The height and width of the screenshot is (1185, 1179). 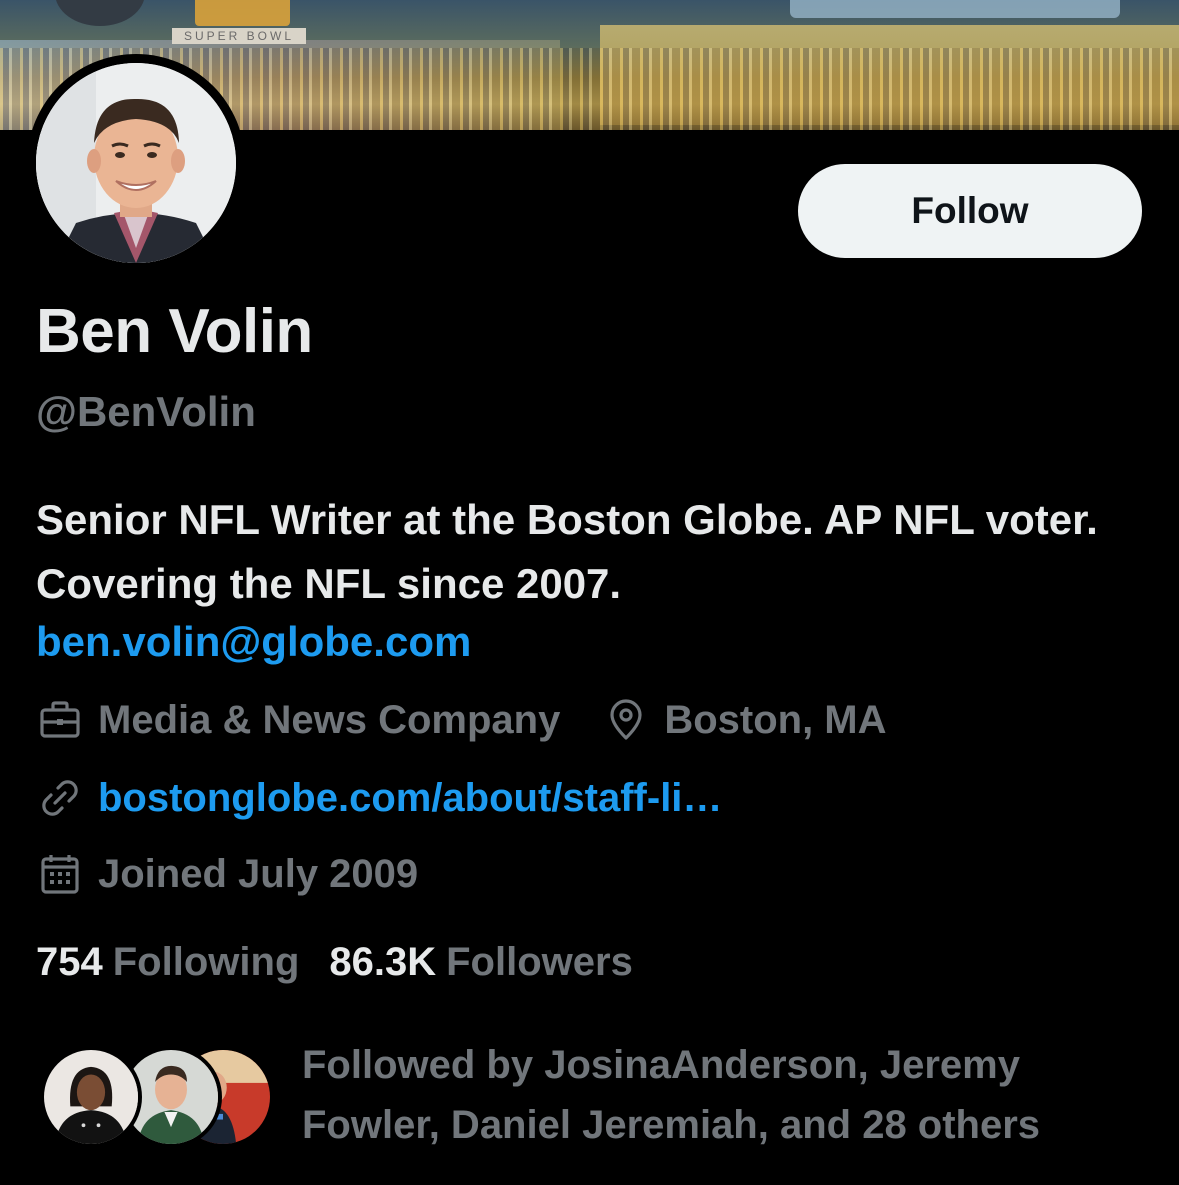 What do you see at coordinates (253, 642) in the screenshot?
I see `bio-email-link: ben.volin@globe.com` at bounding box center [253, 642].